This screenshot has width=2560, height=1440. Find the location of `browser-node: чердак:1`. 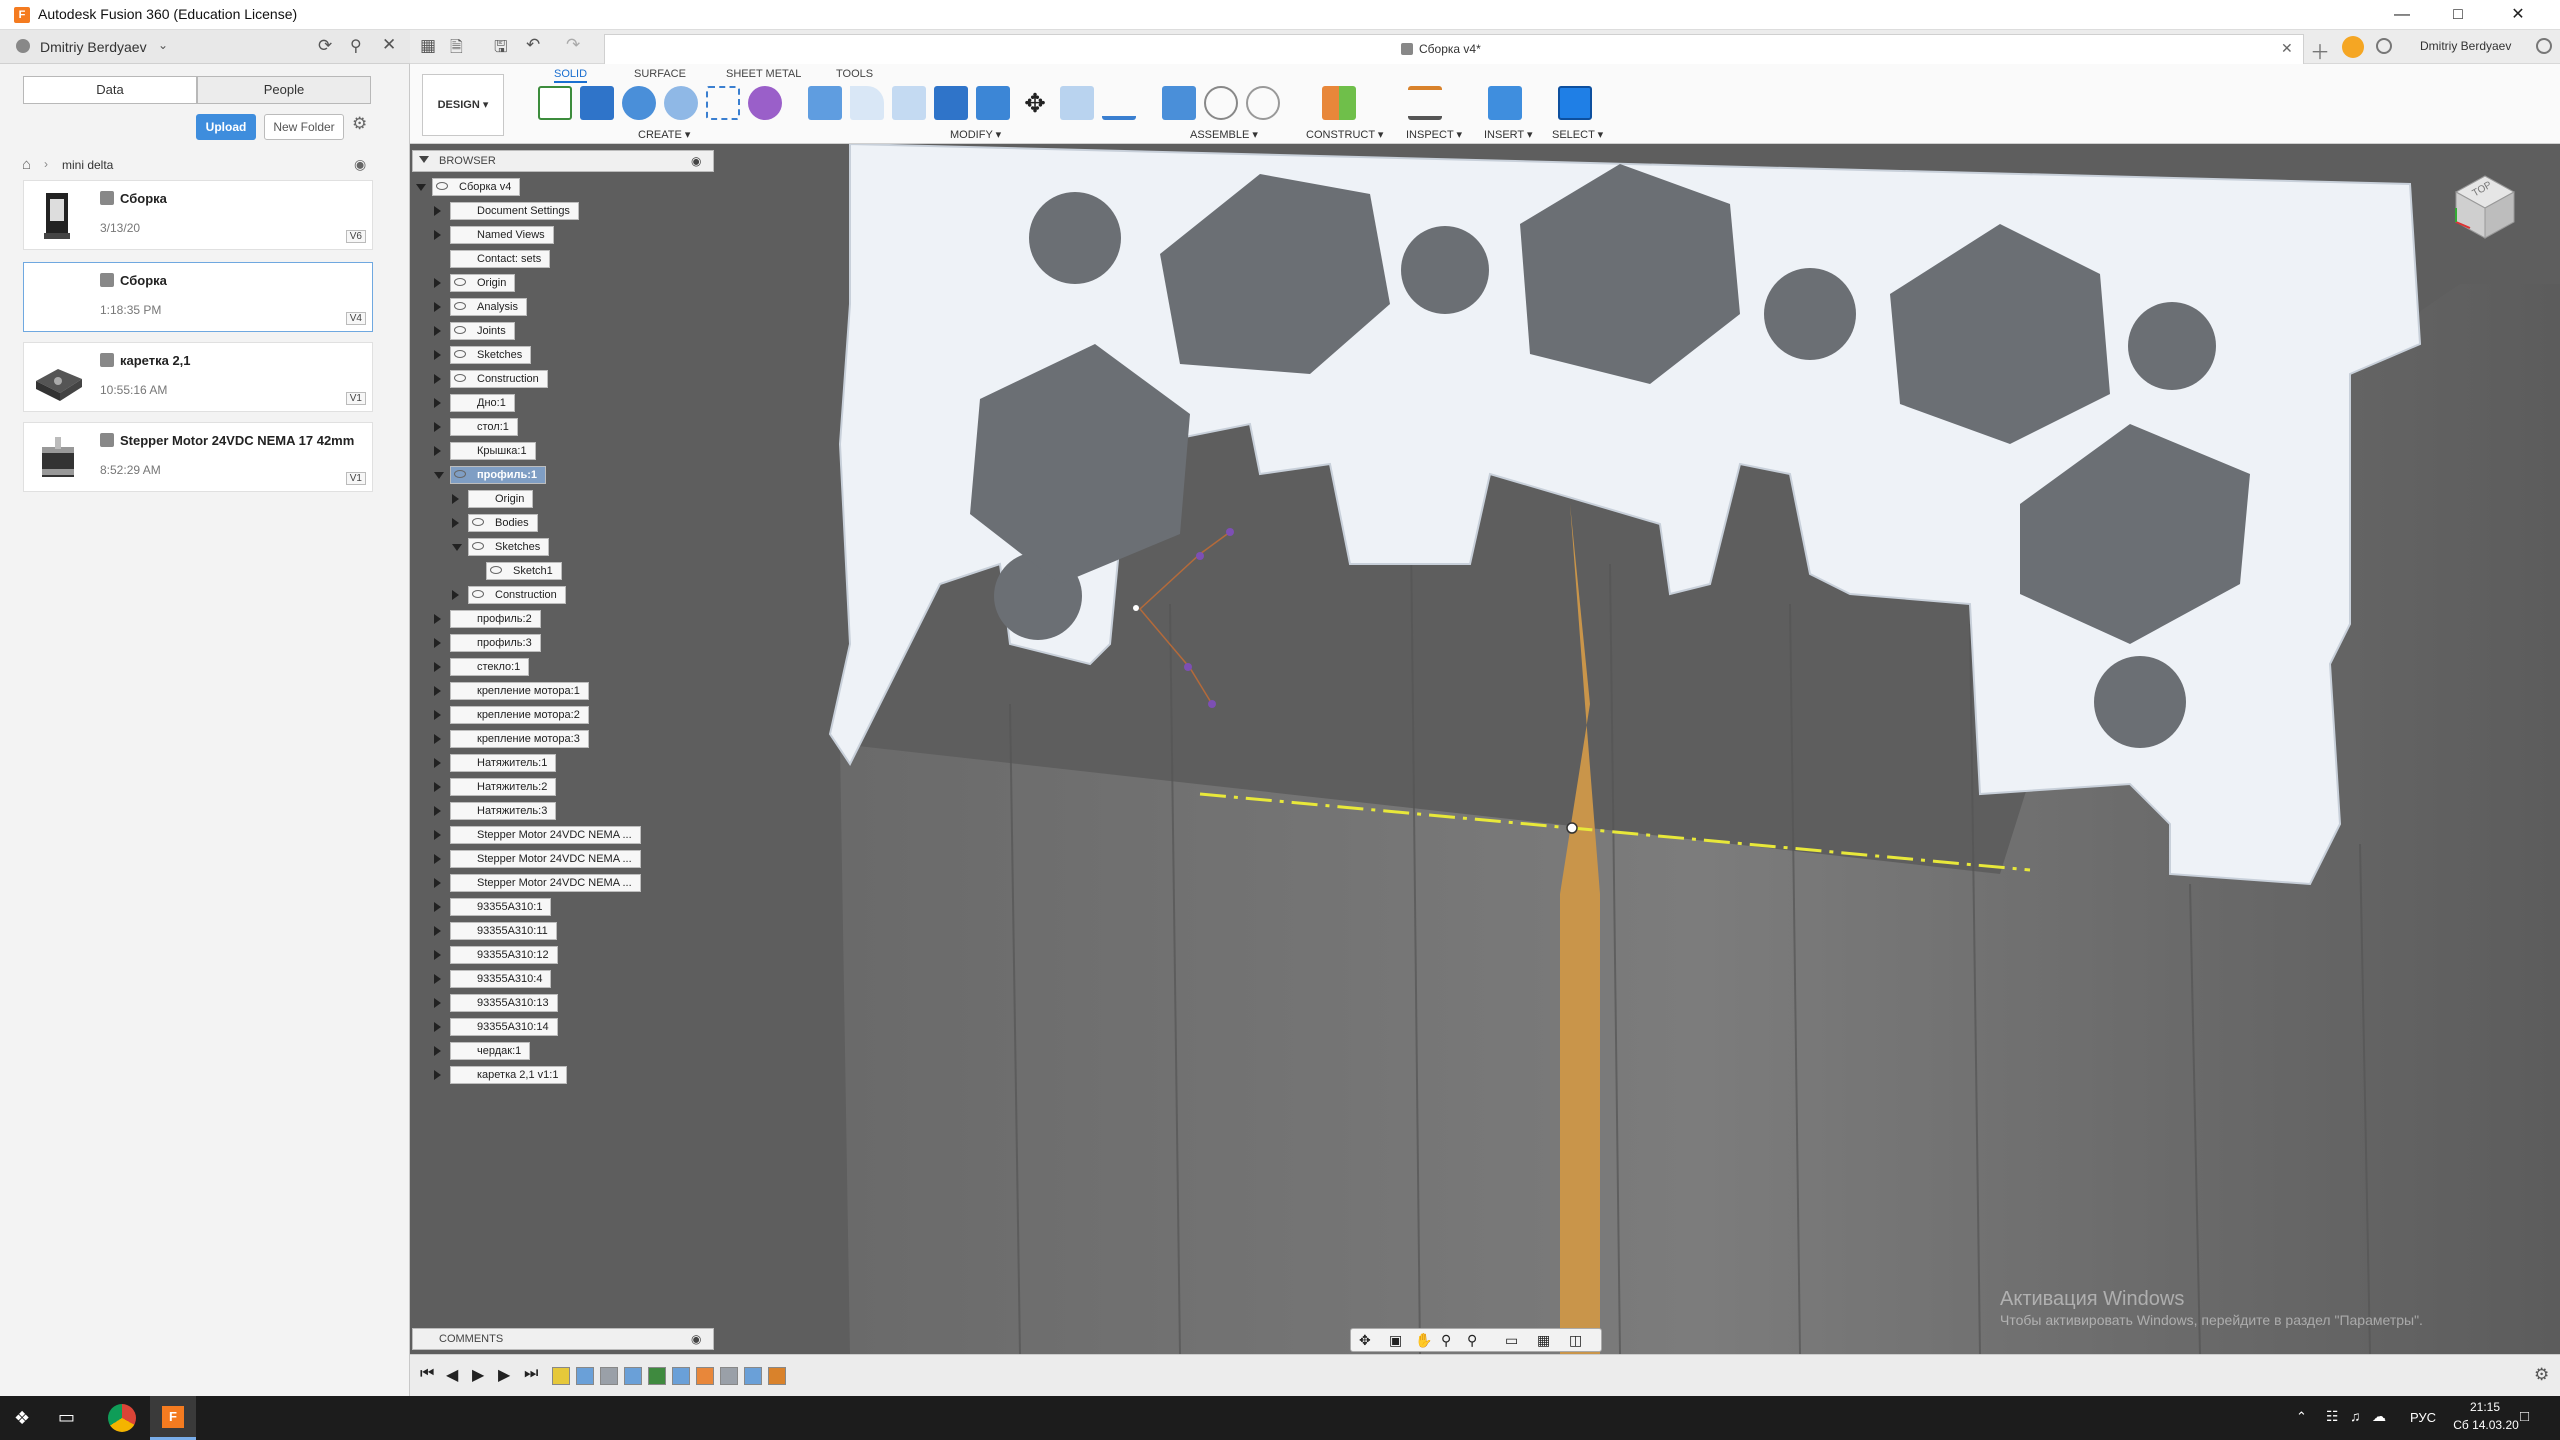

browser-node: чердак:1 is located at coordinates (572, 1051).